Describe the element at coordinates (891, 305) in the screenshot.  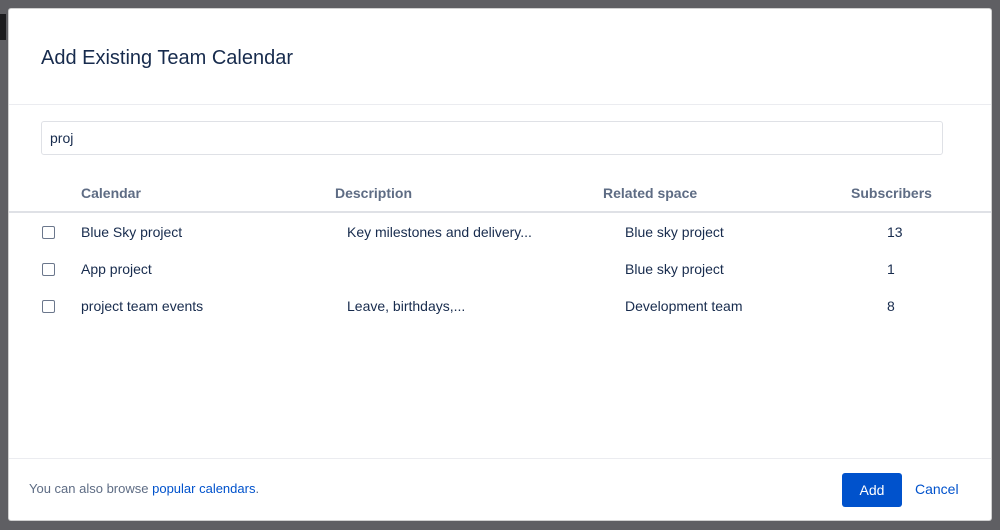
I see `cell-subscribers: 8` at that location.